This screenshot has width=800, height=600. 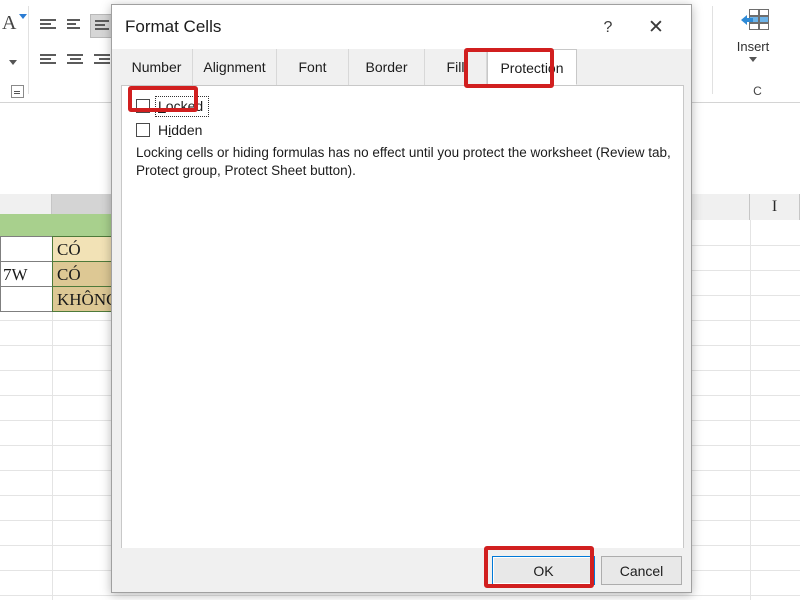 I want to click on align-center-button, so click(x=75, y=61).